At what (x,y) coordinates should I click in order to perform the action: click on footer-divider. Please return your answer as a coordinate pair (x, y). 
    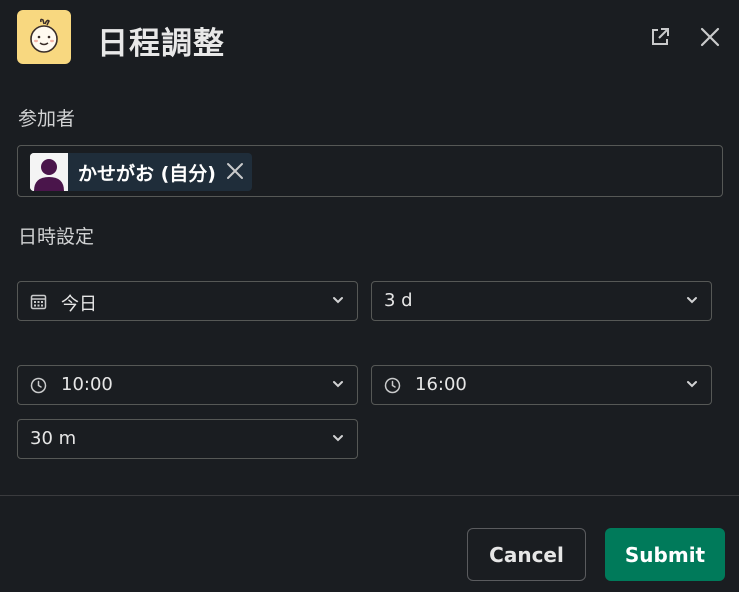
    Looking at the image, I should click on (369, 495).